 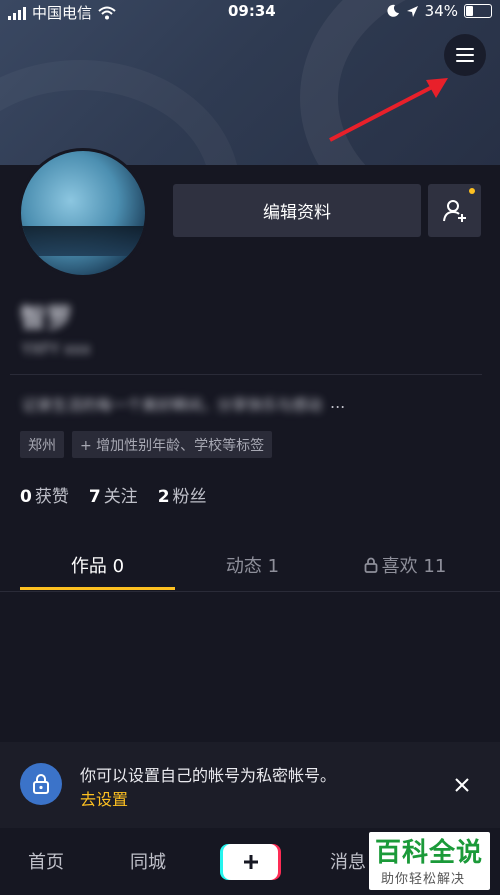 I want to click on go-settings-link: 去设置, so click(x=104, y=798).